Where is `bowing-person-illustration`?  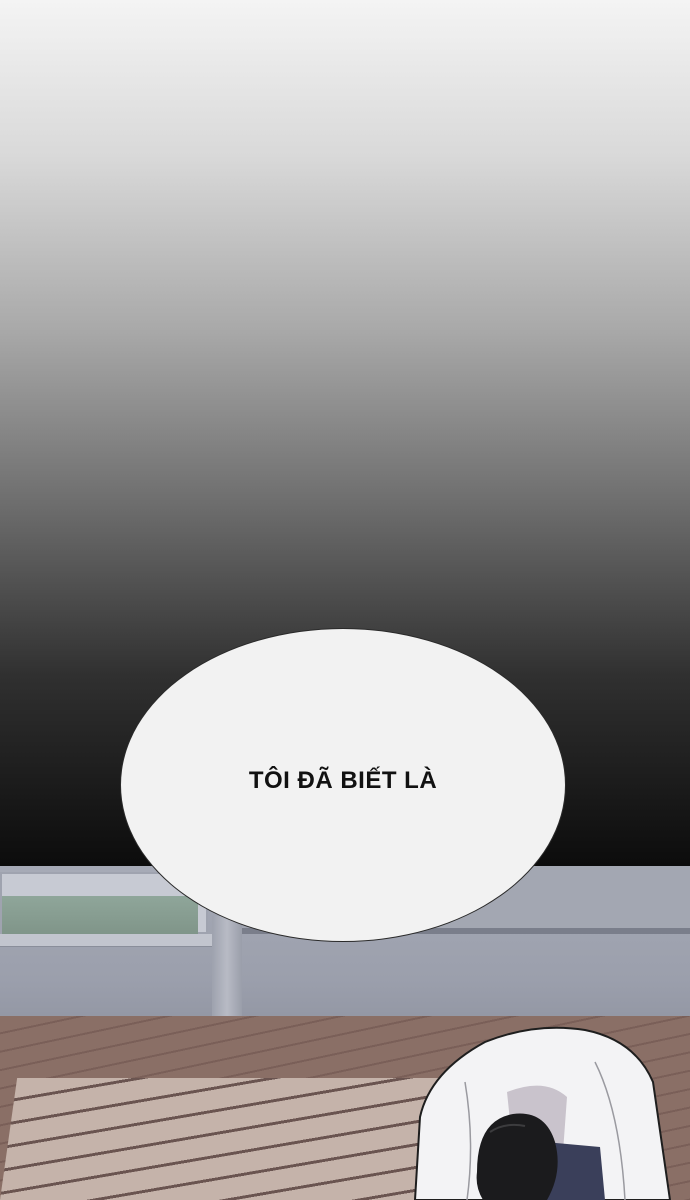 bowing-person-illustration is located at coordinates (542, 1111).